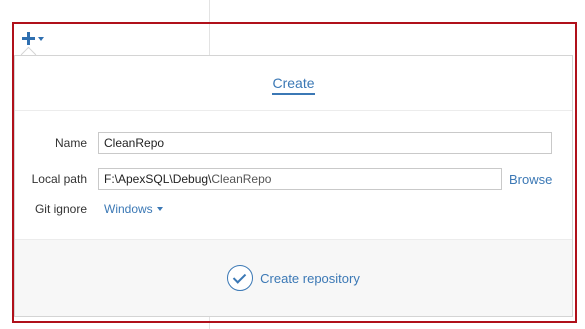 The image size is (585, 329). I want to click on local-path-base: F:\ApexSQL\Debug\, so click(158, 179).